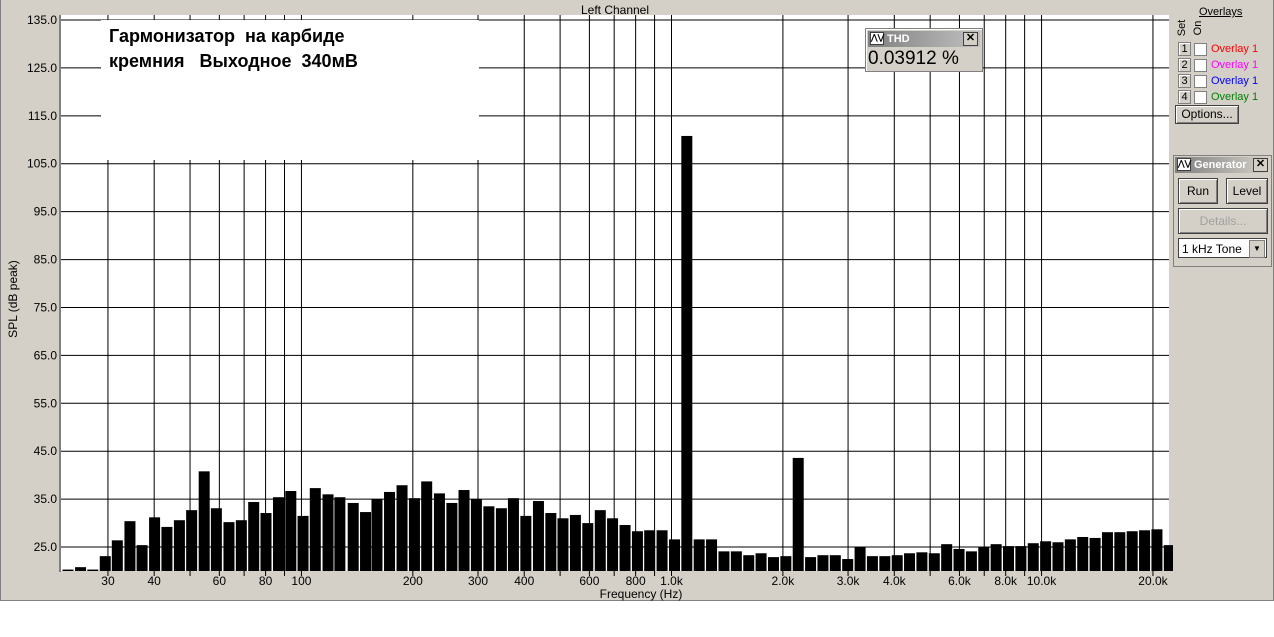 The width and height of the screenshot is (1274, 637). What do you see at coordinates (1184, 81) in the screenshot?
I see `overlay-set-button: 3` at bounding box center [1184, 81].